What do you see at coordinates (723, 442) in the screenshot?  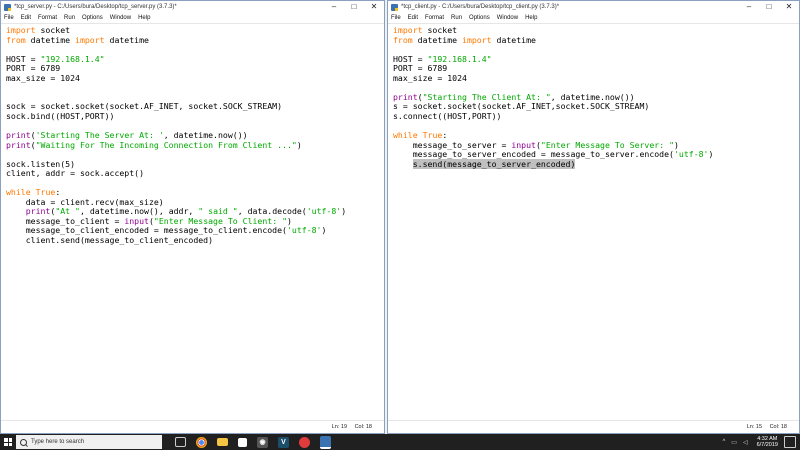 I see `chevron-up-icon: ^` at bounding box center [723, 442].